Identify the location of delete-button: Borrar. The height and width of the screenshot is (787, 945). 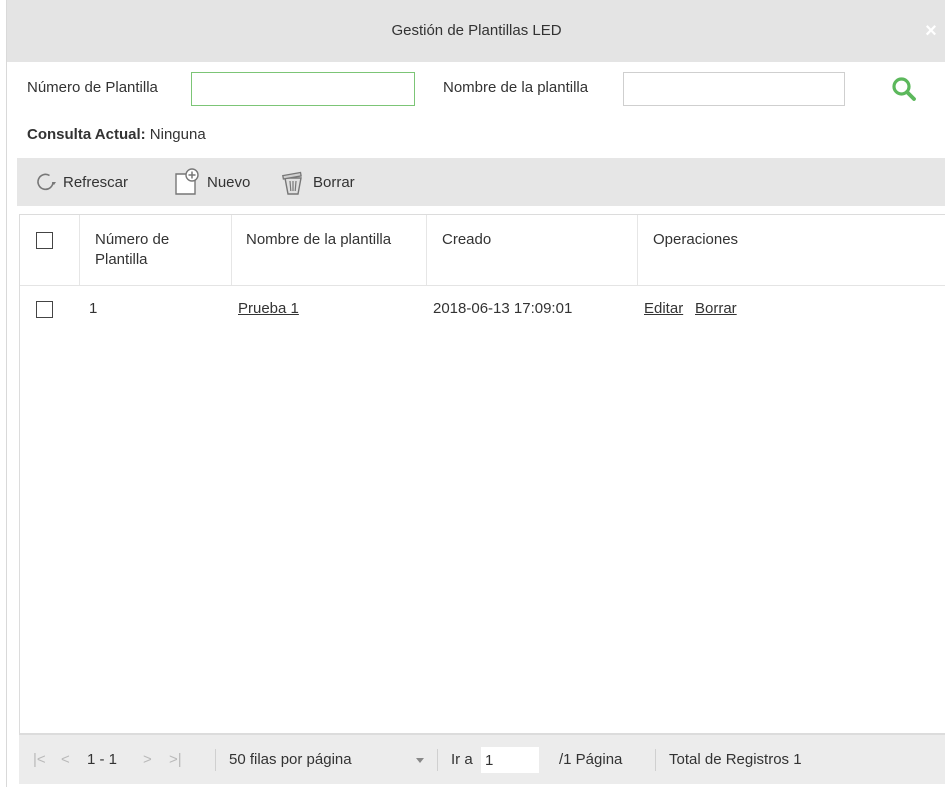
(317, 182).